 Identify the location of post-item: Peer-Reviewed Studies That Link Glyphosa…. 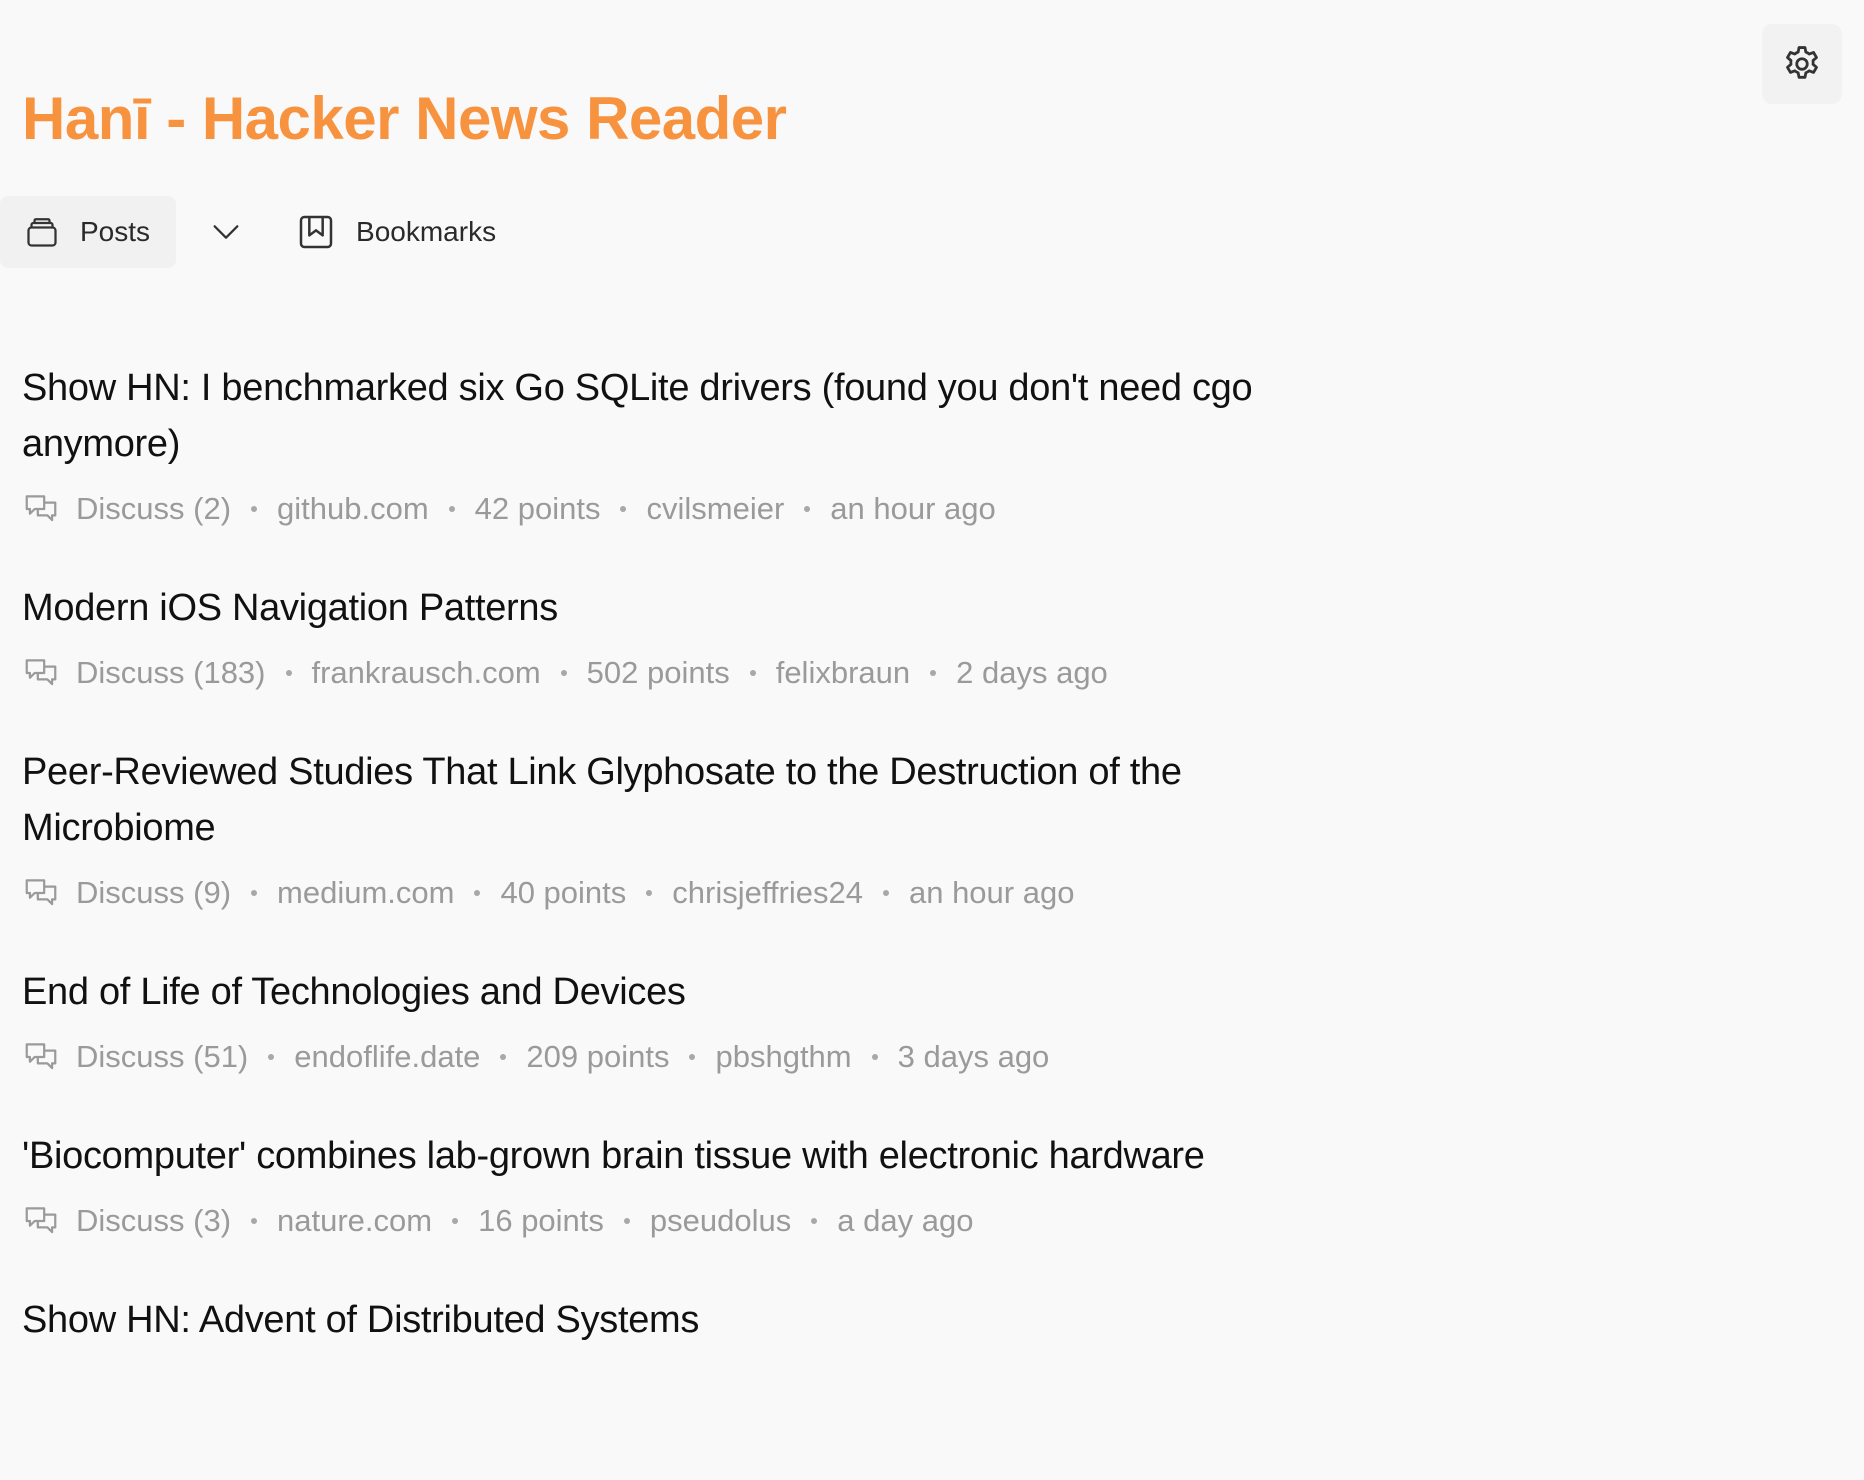
(702, 828).